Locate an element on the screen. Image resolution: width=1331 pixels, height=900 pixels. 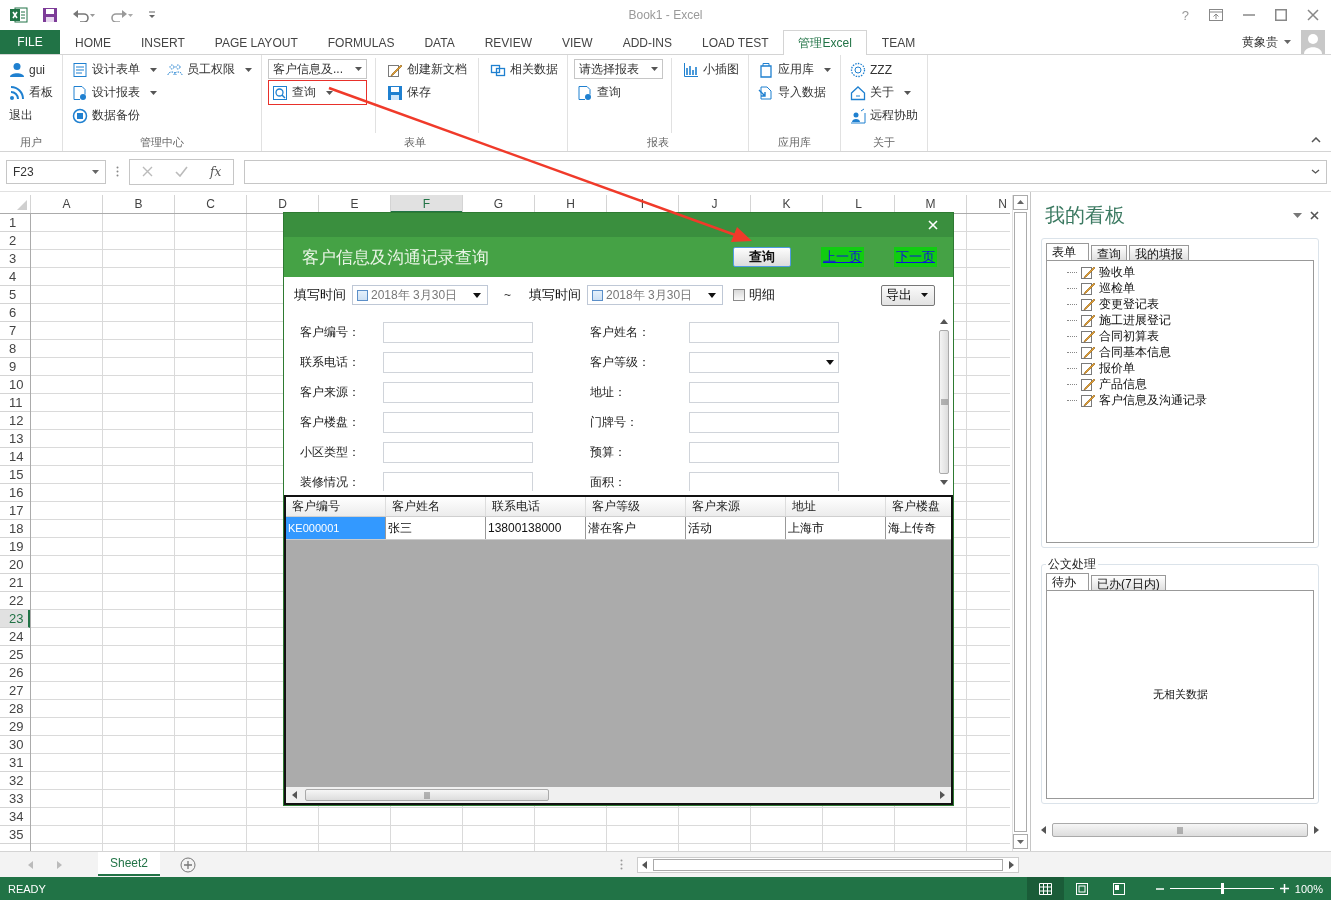
ribbon-button: 应用库 is located at coordinates (794, 69).